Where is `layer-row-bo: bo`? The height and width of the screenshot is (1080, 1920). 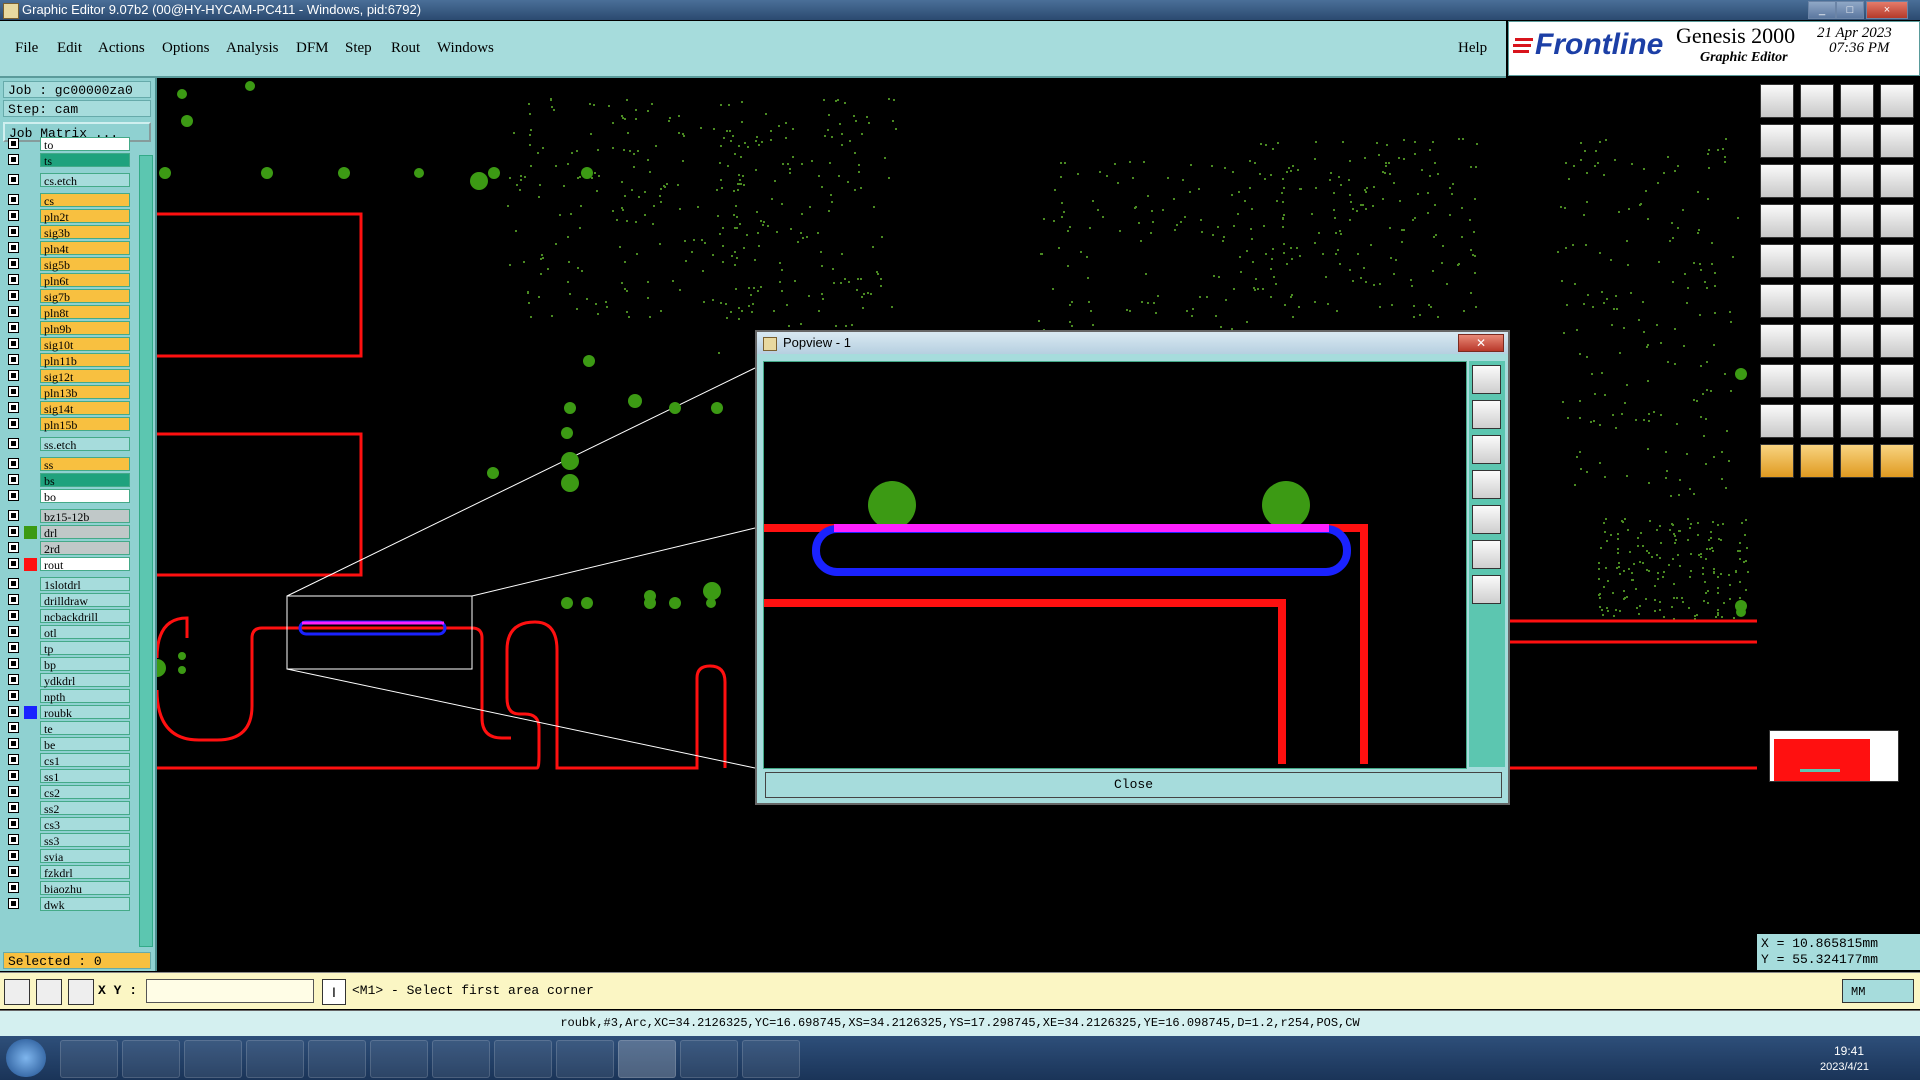
layer-row-bo: bo is located at coordinates (68, 496).